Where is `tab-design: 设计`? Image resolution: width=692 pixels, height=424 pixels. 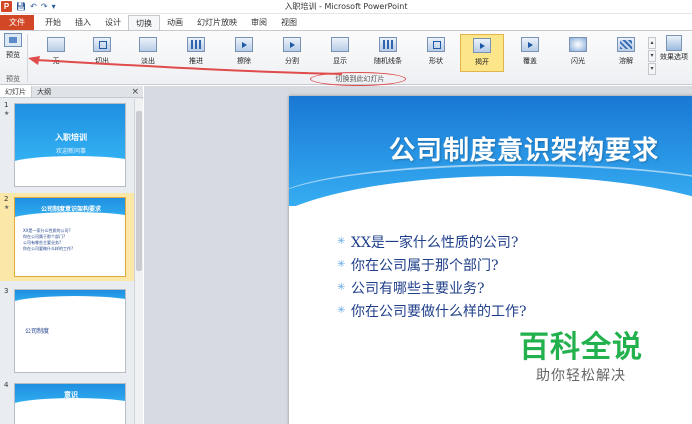
tab-design: 设计 is located at coordinates (113, 22).